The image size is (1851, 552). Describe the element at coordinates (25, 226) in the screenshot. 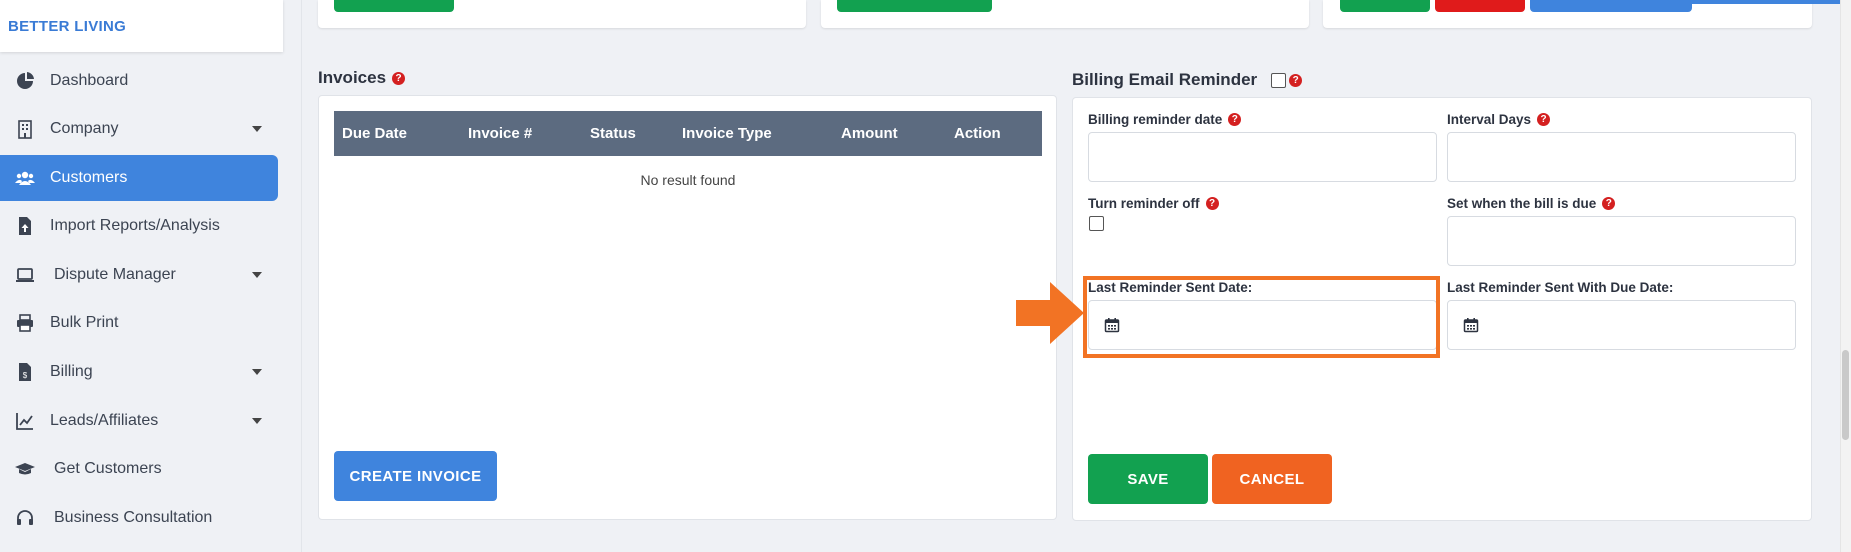

I see `file-upload-icon` at that location.